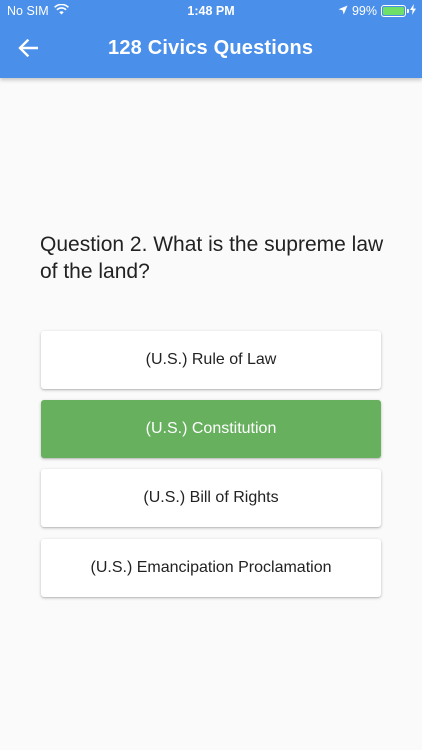 This screenshot has width=422, height=750. I want to click on app-bar: 128 Civics Questions, so click(211, 50).